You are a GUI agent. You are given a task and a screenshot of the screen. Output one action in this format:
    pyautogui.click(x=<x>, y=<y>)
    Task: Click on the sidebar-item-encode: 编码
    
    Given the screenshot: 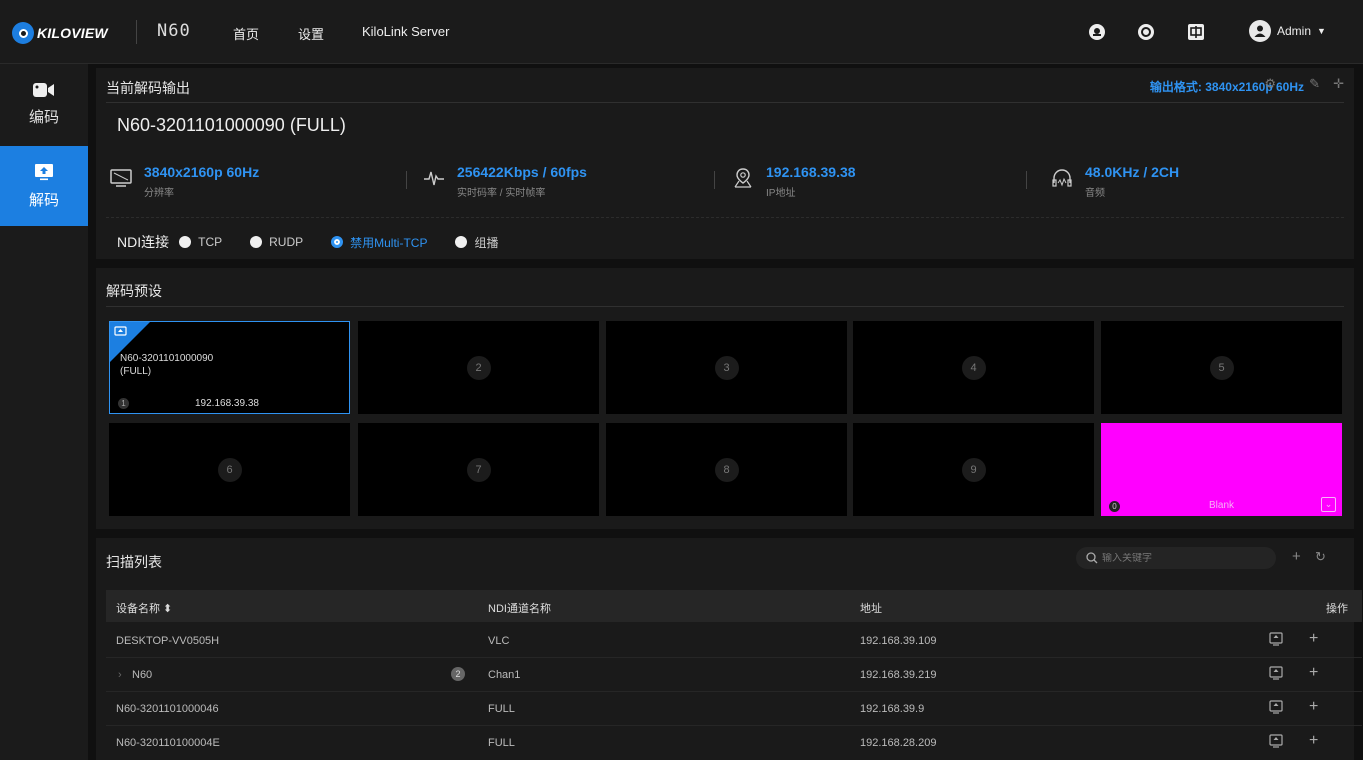 What is the action you would take?
    pyautogui.click(x=44, y=104)
    